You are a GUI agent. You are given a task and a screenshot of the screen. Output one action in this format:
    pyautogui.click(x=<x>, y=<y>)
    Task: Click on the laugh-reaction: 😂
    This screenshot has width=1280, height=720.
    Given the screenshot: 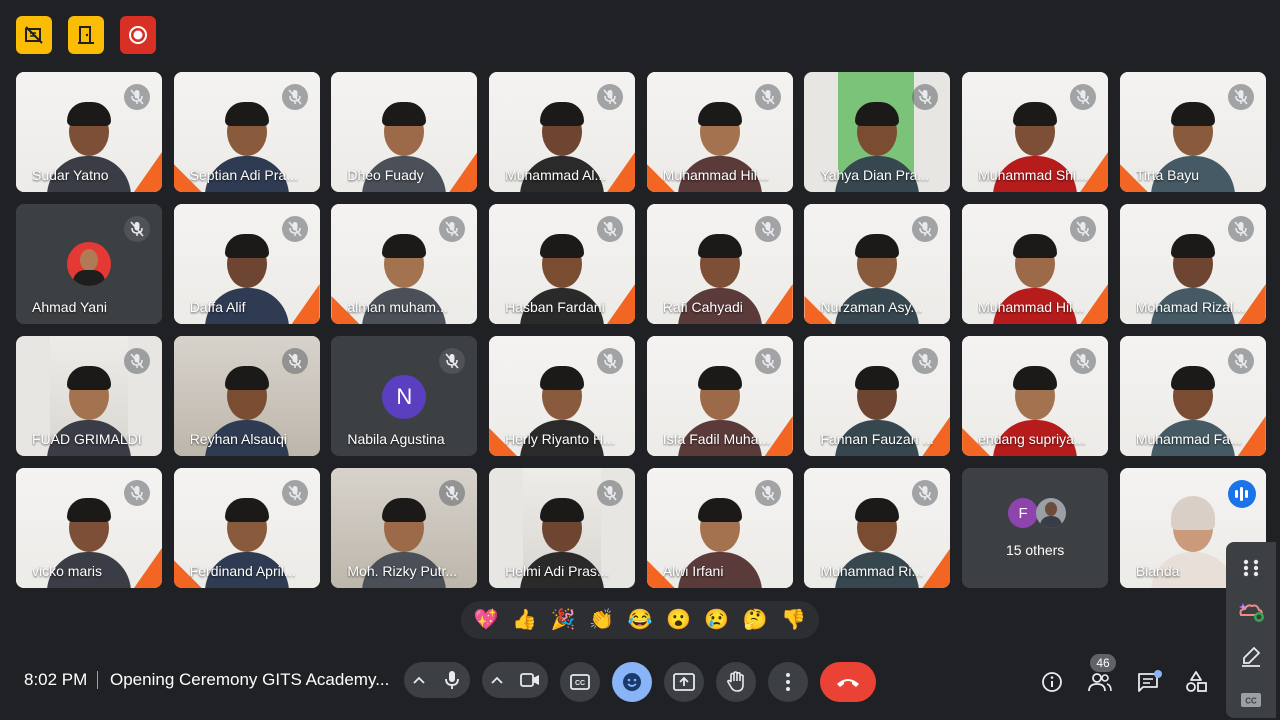 What is the action you would take?
    pyautogui.click(x=640, y=620)
    